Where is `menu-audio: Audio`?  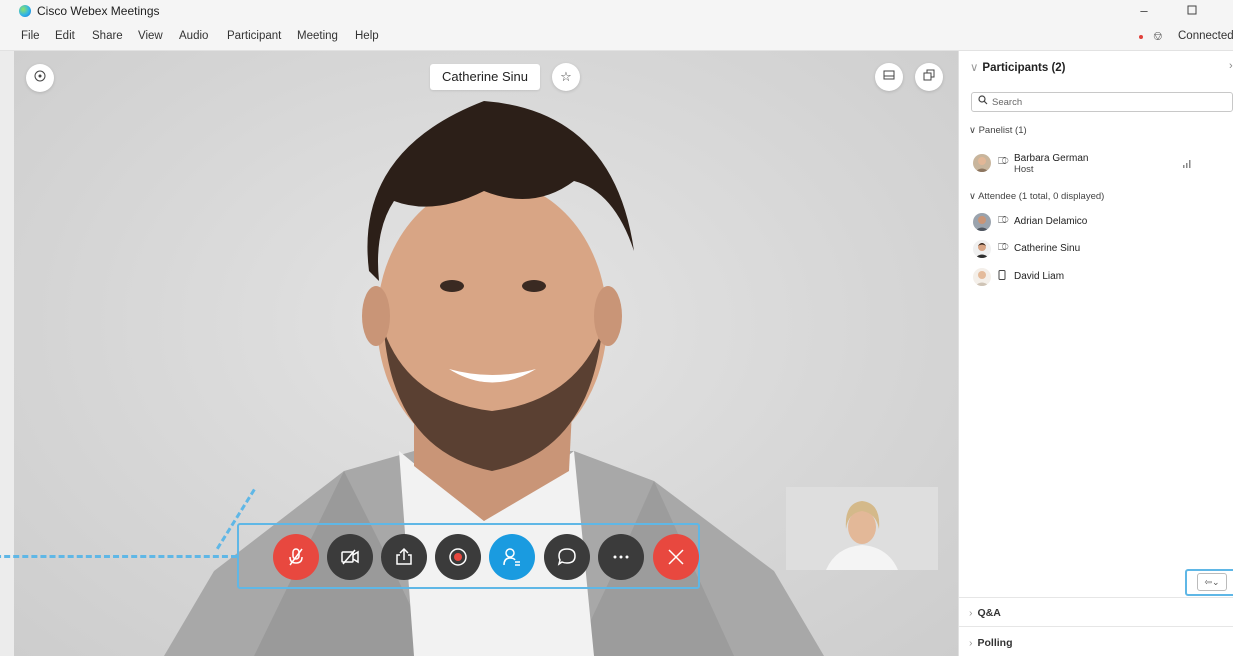 menu-audio: Audio is located at coordinates (193, 36).